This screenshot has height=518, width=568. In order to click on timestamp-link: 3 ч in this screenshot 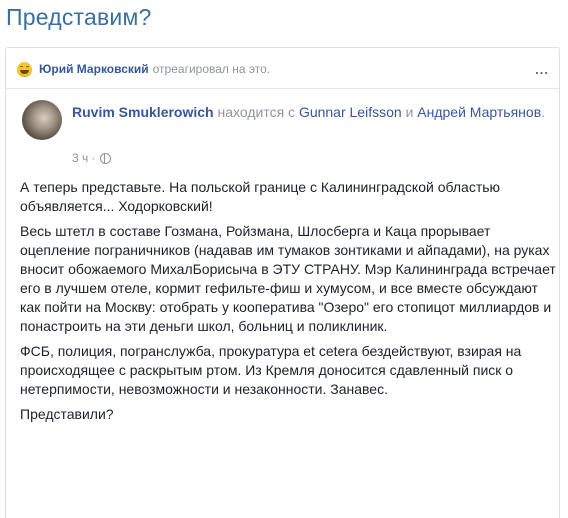, I will do `click(80, 158)`.